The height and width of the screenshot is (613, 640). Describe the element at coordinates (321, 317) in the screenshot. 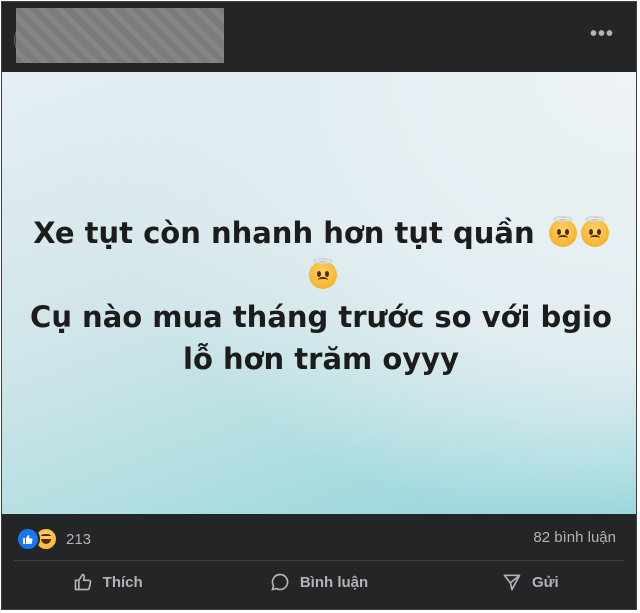

I see `caption-line-2: Cụ nào mua tháng trước so với bgio` at that location.